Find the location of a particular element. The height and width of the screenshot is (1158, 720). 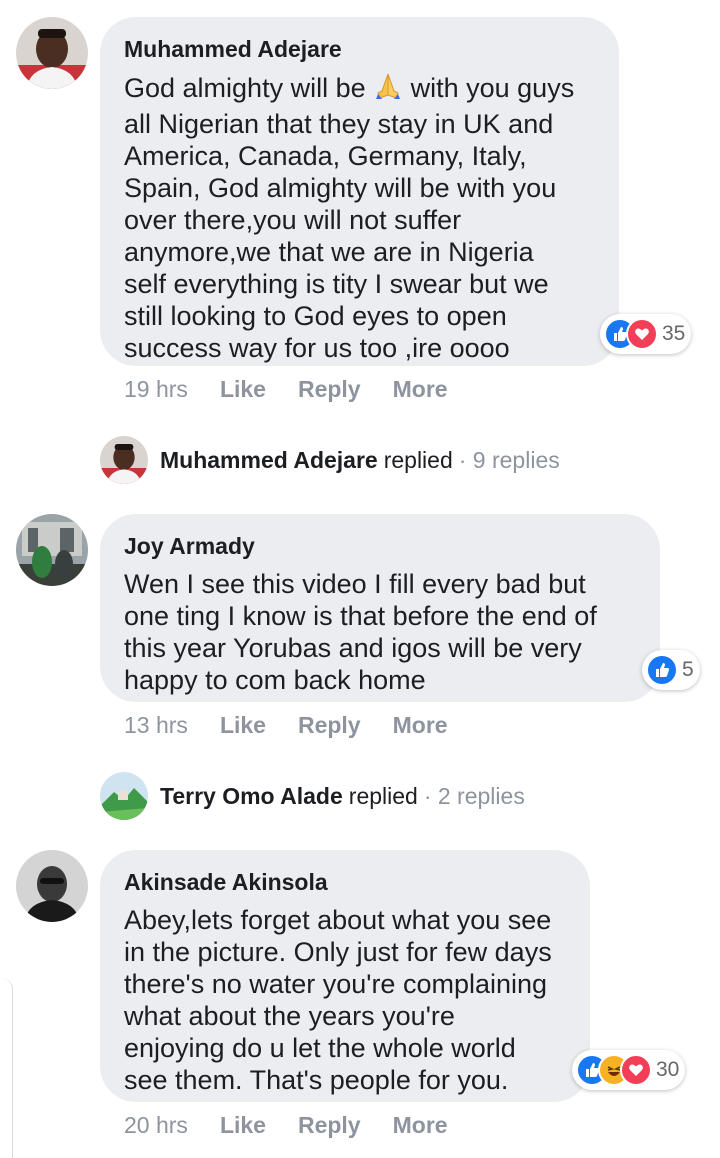

comment-timestamp: 20 hrs is located at coordinates (156, 1125).